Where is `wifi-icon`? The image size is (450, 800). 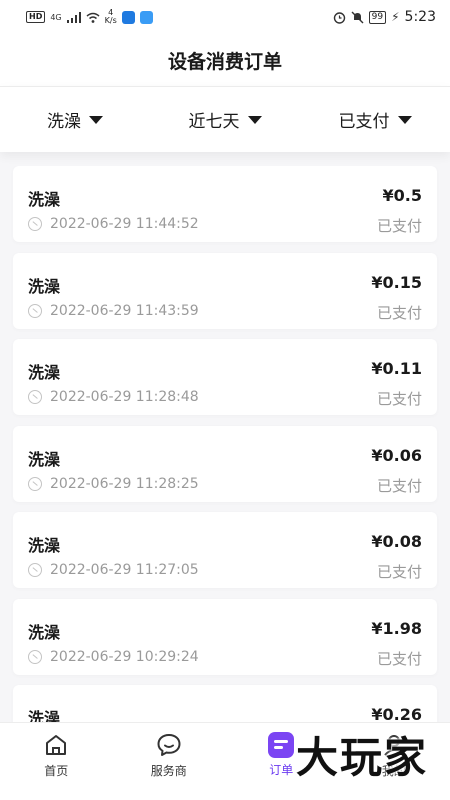 wifi-icon is located at coordinates (93, 17).